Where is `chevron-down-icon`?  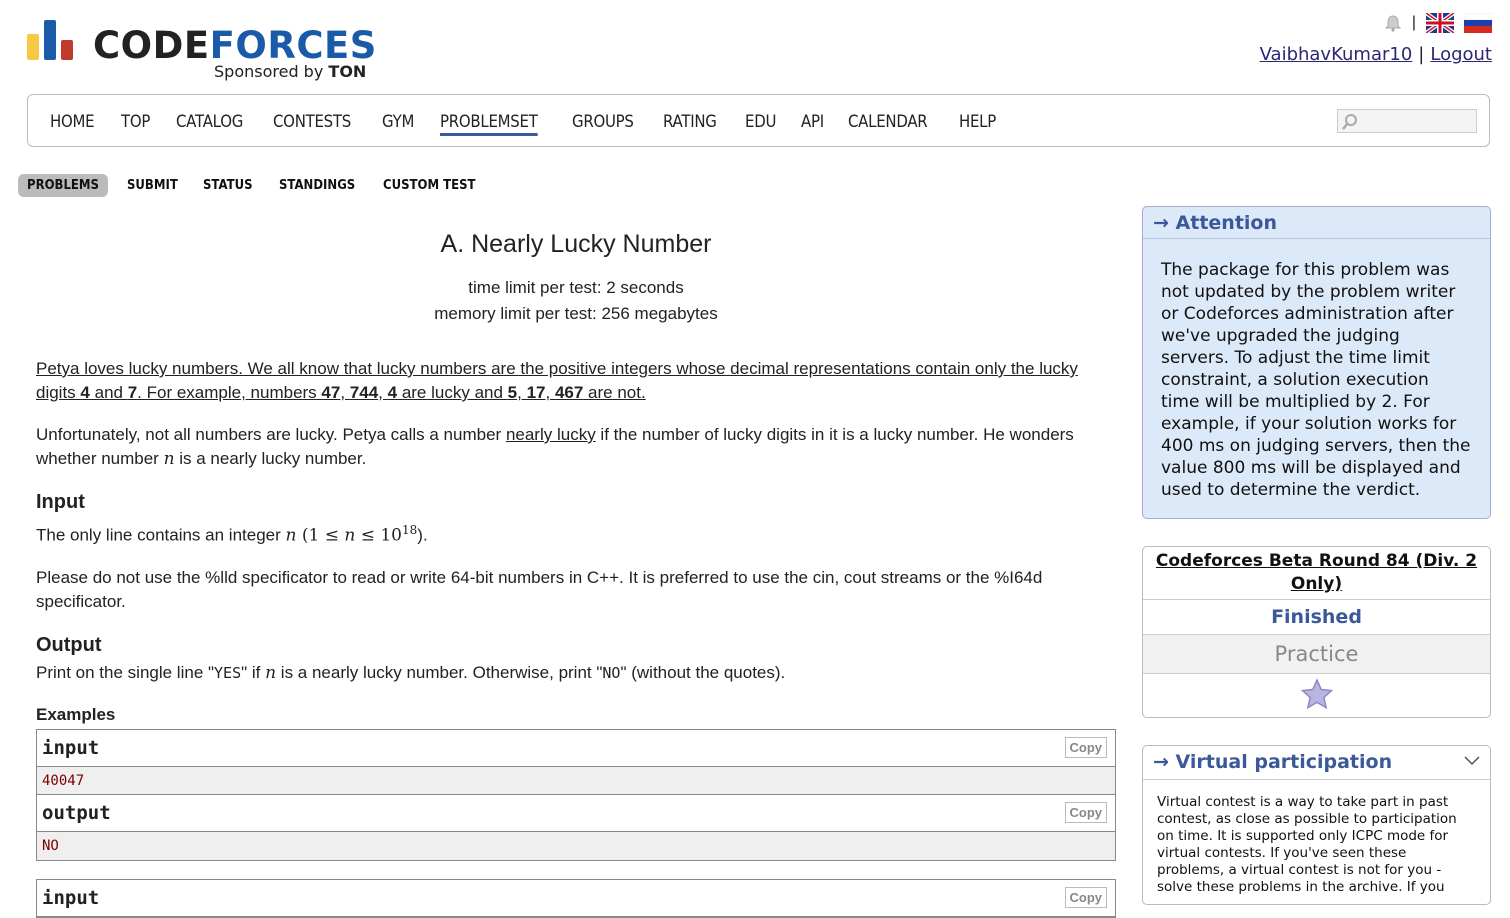 chevron-down-icon is located at coordinates (1472, 761).